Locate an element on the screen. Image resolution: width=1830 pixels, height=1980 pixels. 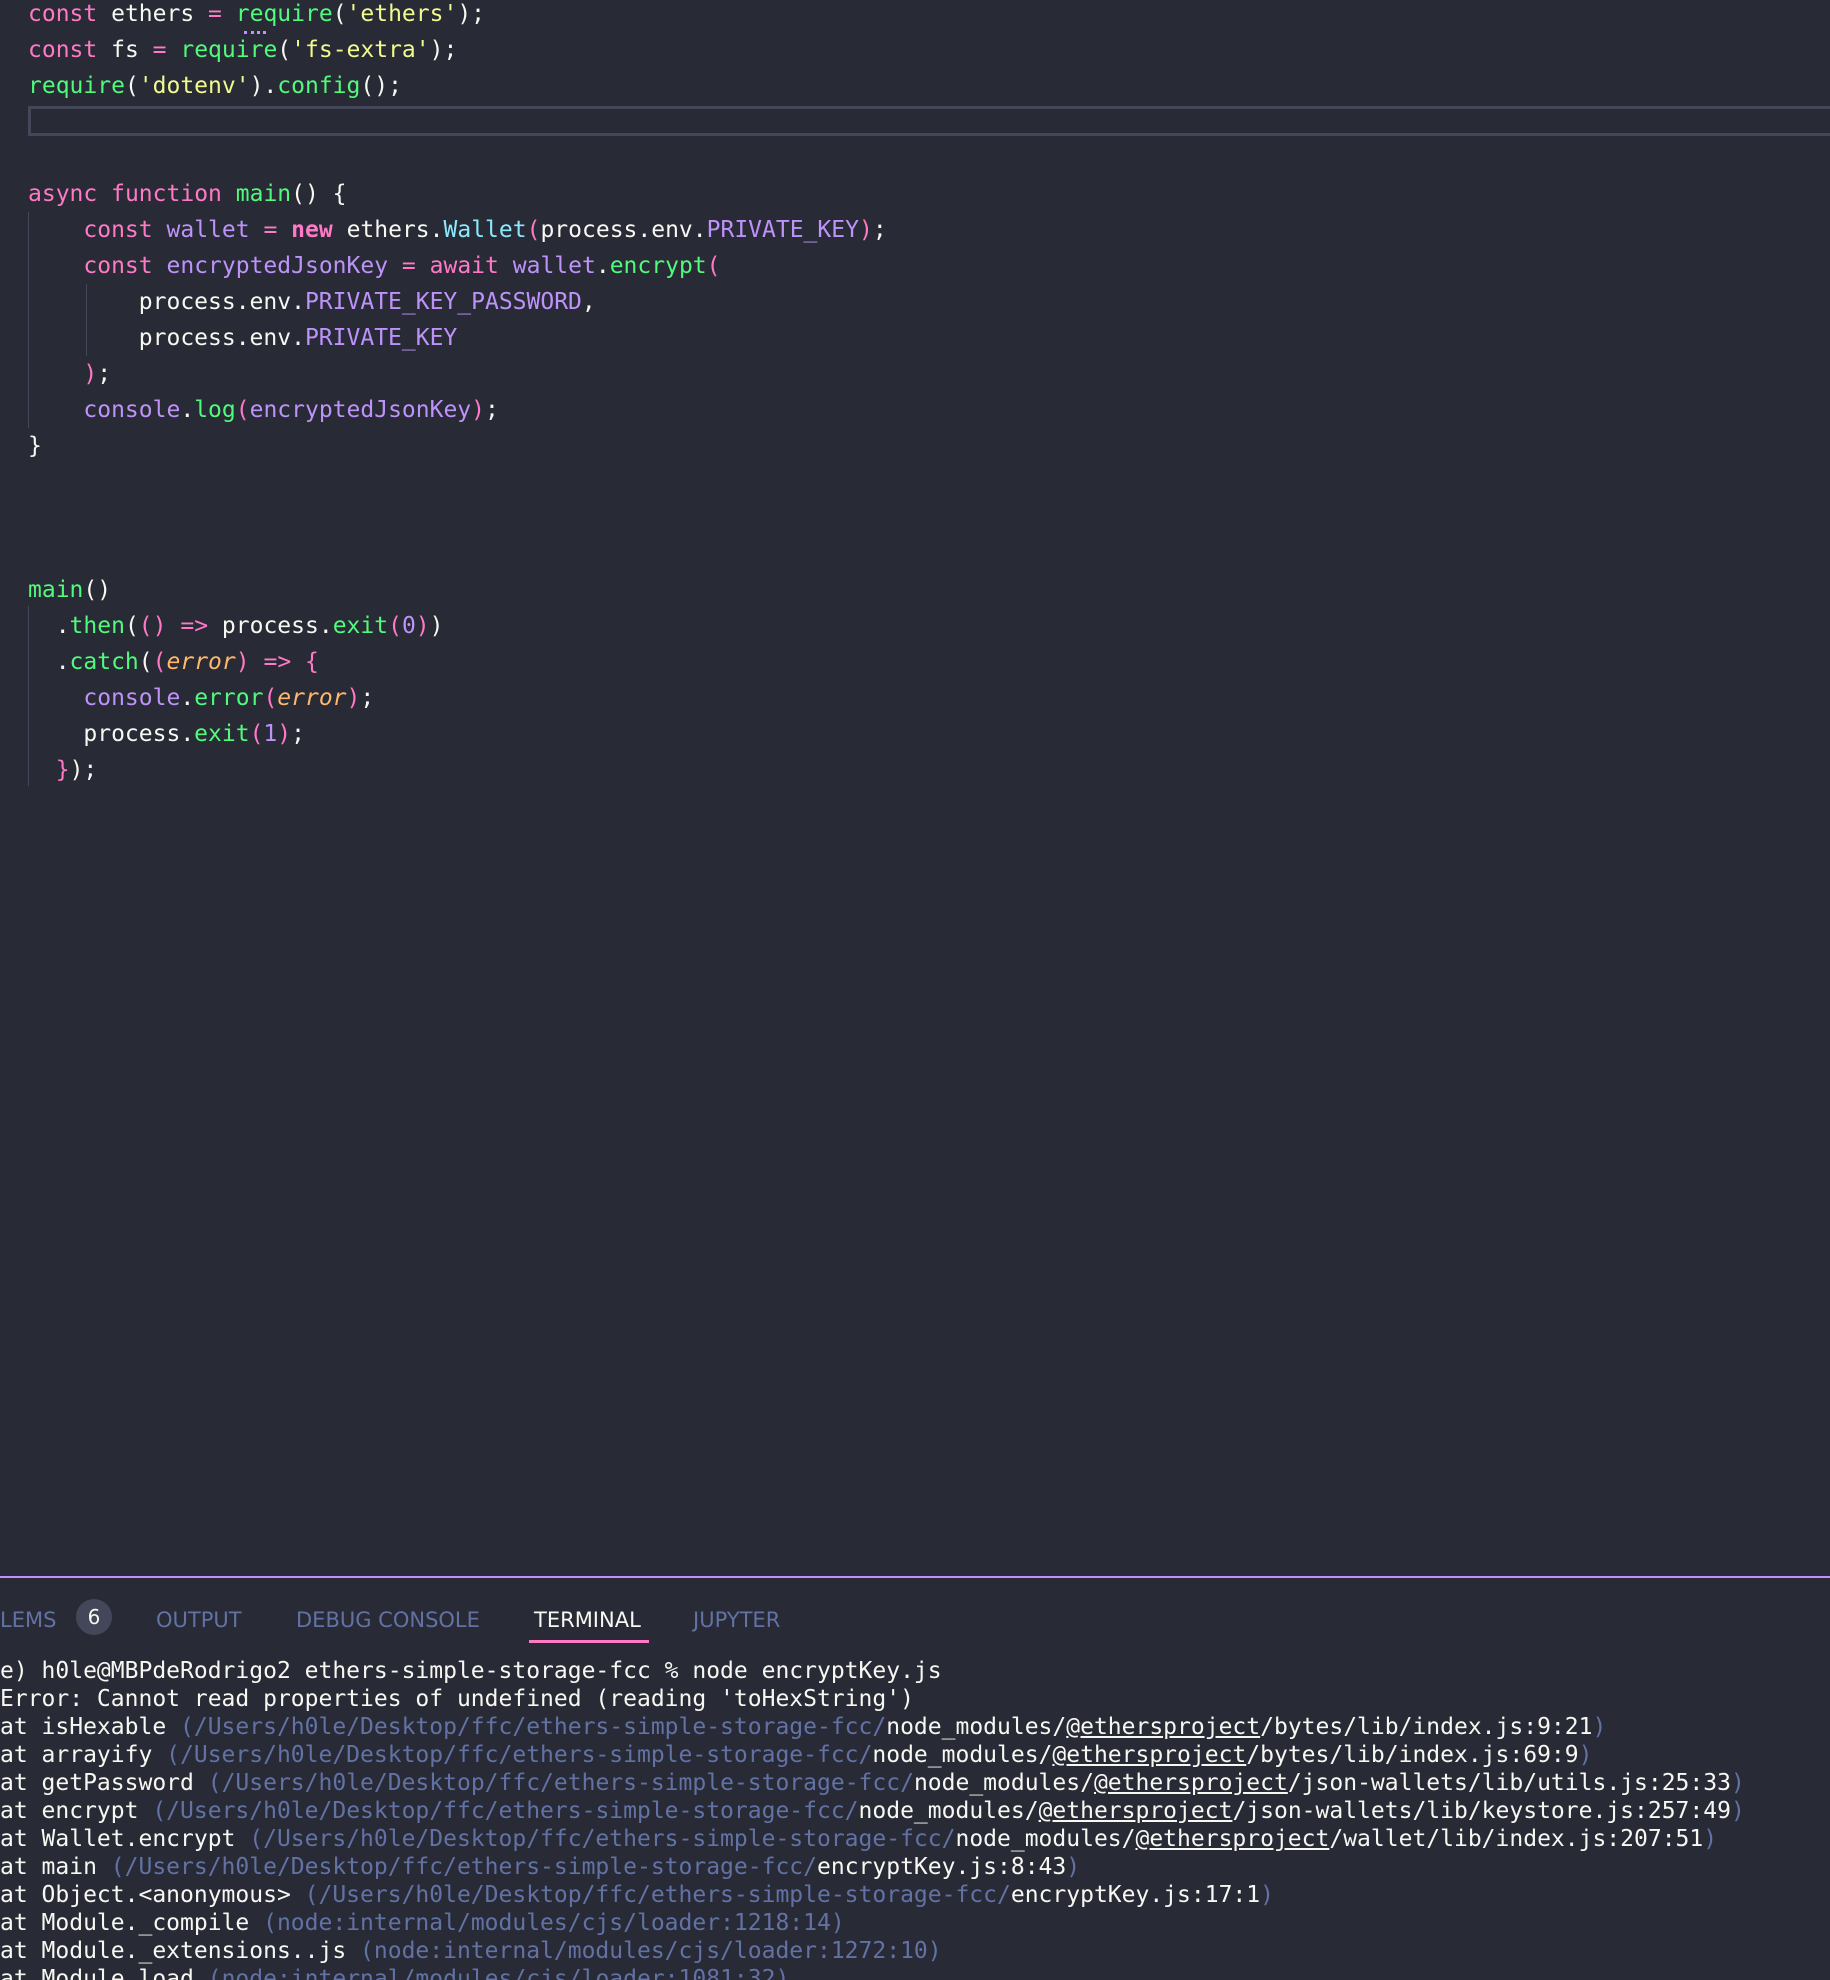
code-token: at Module._compile is located at coordinates (132, 1923).